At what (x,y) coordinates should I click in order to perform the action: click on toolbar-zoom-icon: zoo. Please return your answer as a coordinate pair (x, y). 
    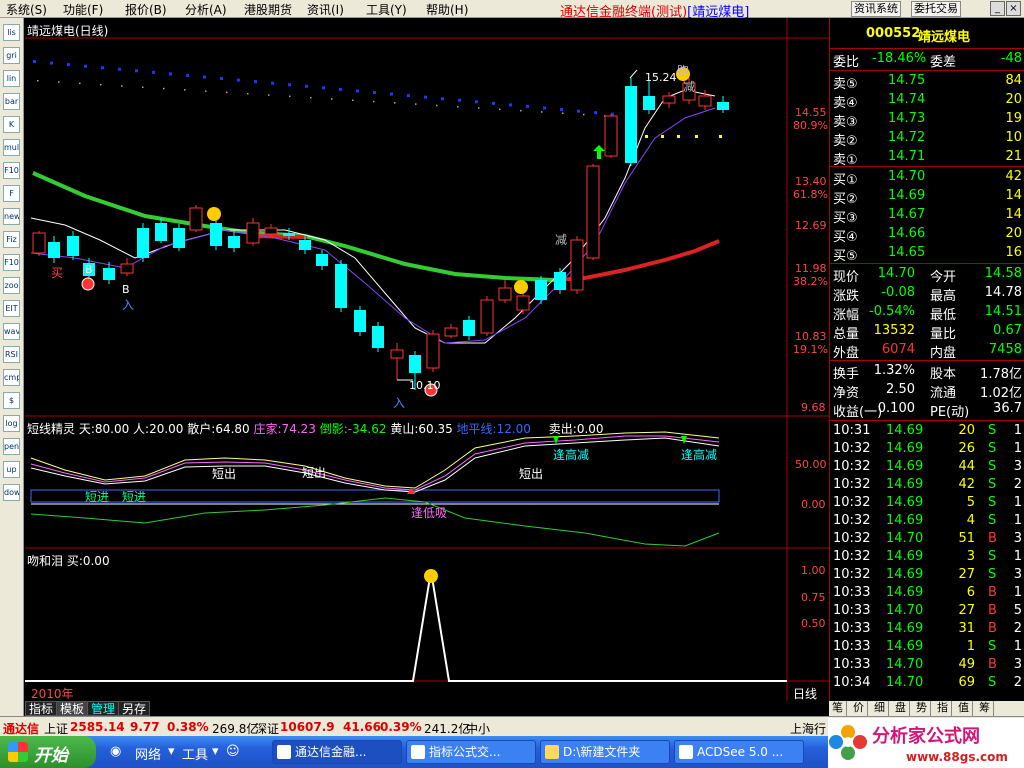
    Looking at the image, I should click on (11, 285).